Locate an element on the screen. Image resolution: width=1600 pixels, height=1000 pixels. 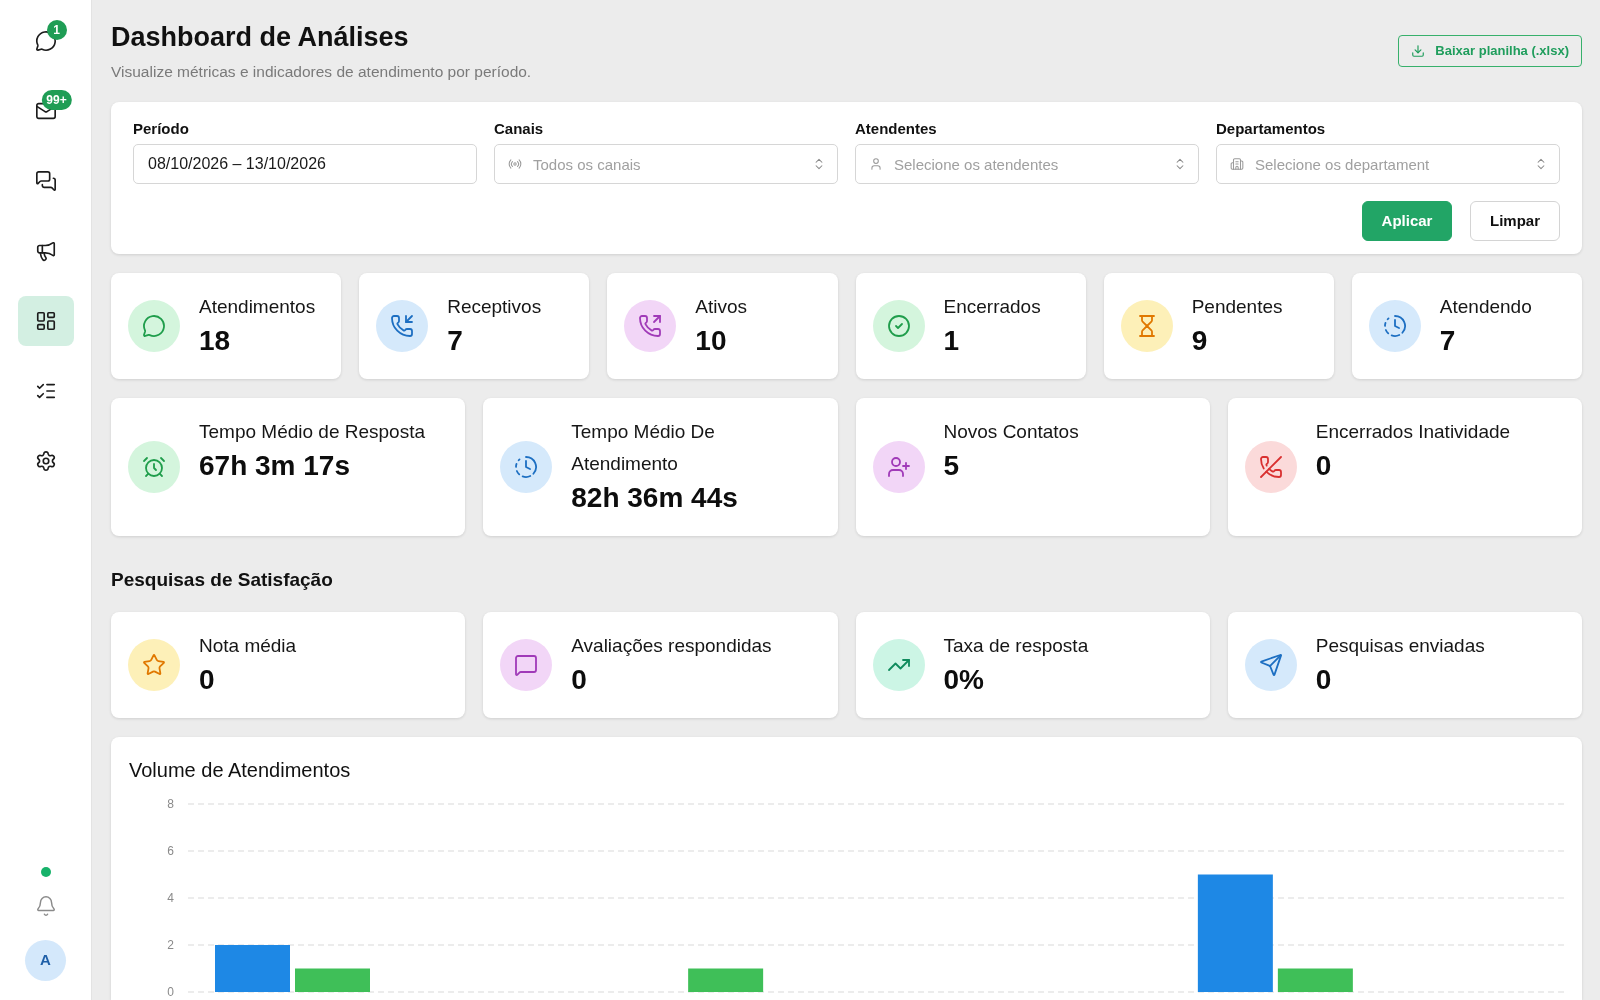
stat-label: Taxa de resposta is located at coordinates (1016, 646).